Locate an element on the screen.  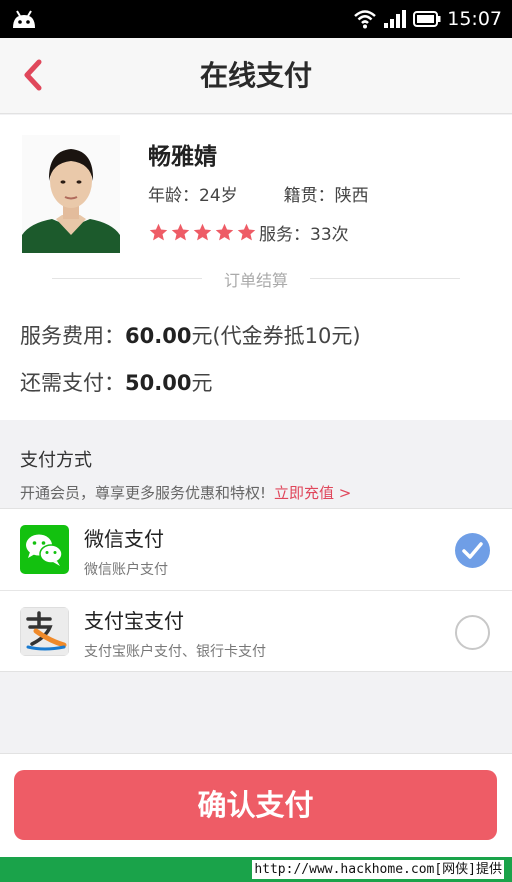
section-divider: 订单结算 is located at coordinates (256, 278).